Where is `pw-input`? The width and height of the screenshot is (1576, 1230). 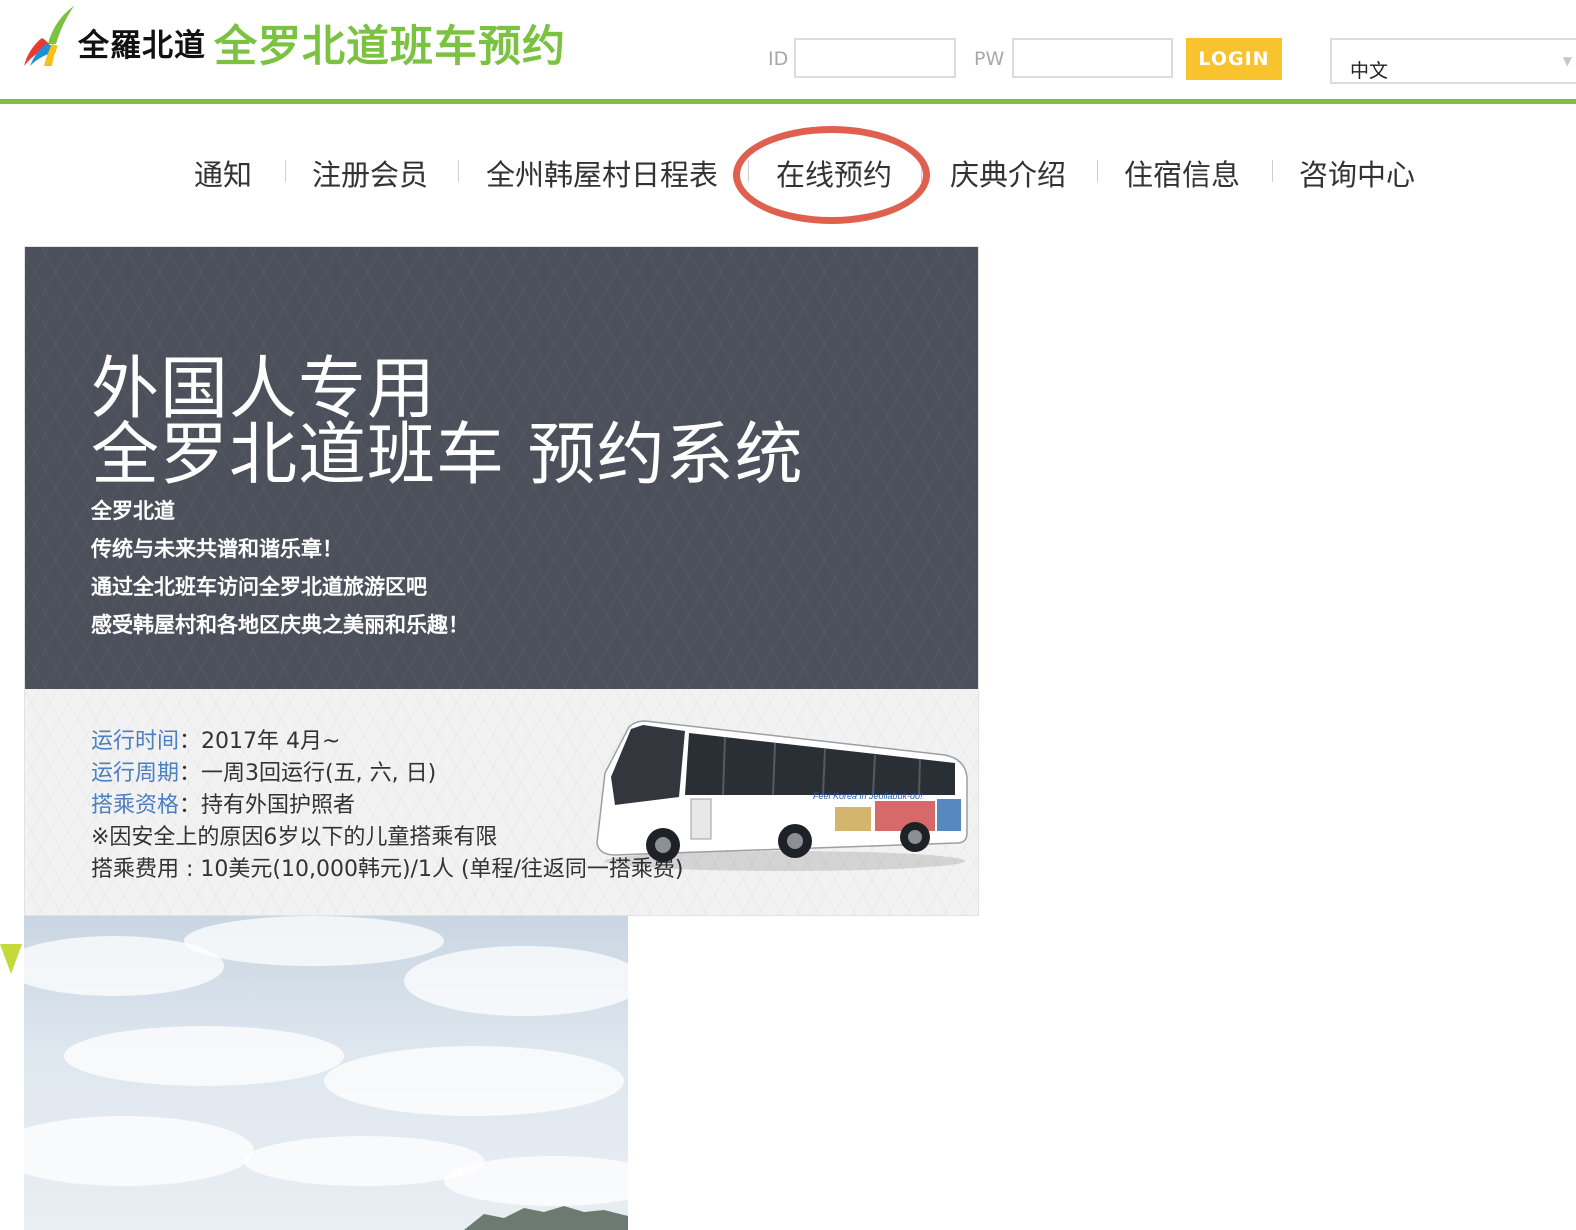 pw-input is located at coordinates (1092, 58).